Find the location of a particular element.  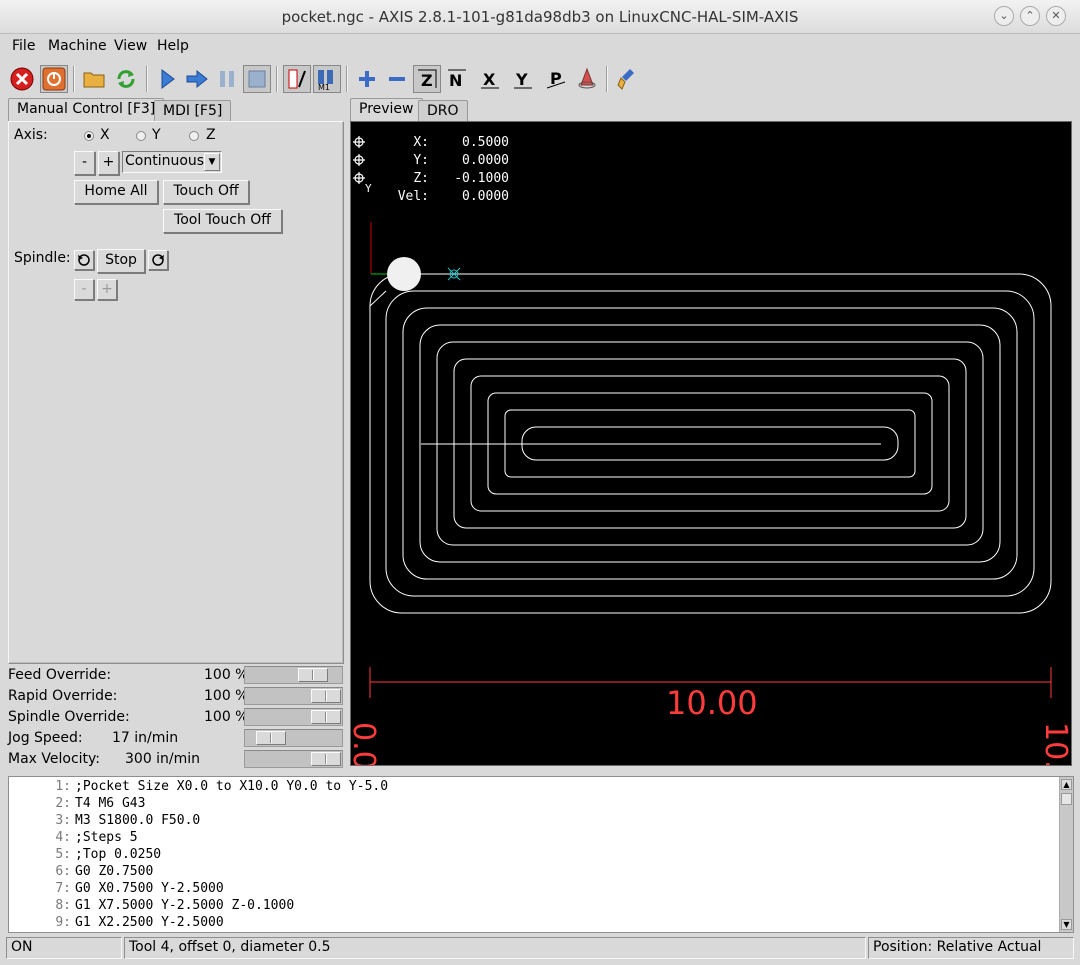

dro-x-value: 0.5000 is located at coordinates (485, 142).